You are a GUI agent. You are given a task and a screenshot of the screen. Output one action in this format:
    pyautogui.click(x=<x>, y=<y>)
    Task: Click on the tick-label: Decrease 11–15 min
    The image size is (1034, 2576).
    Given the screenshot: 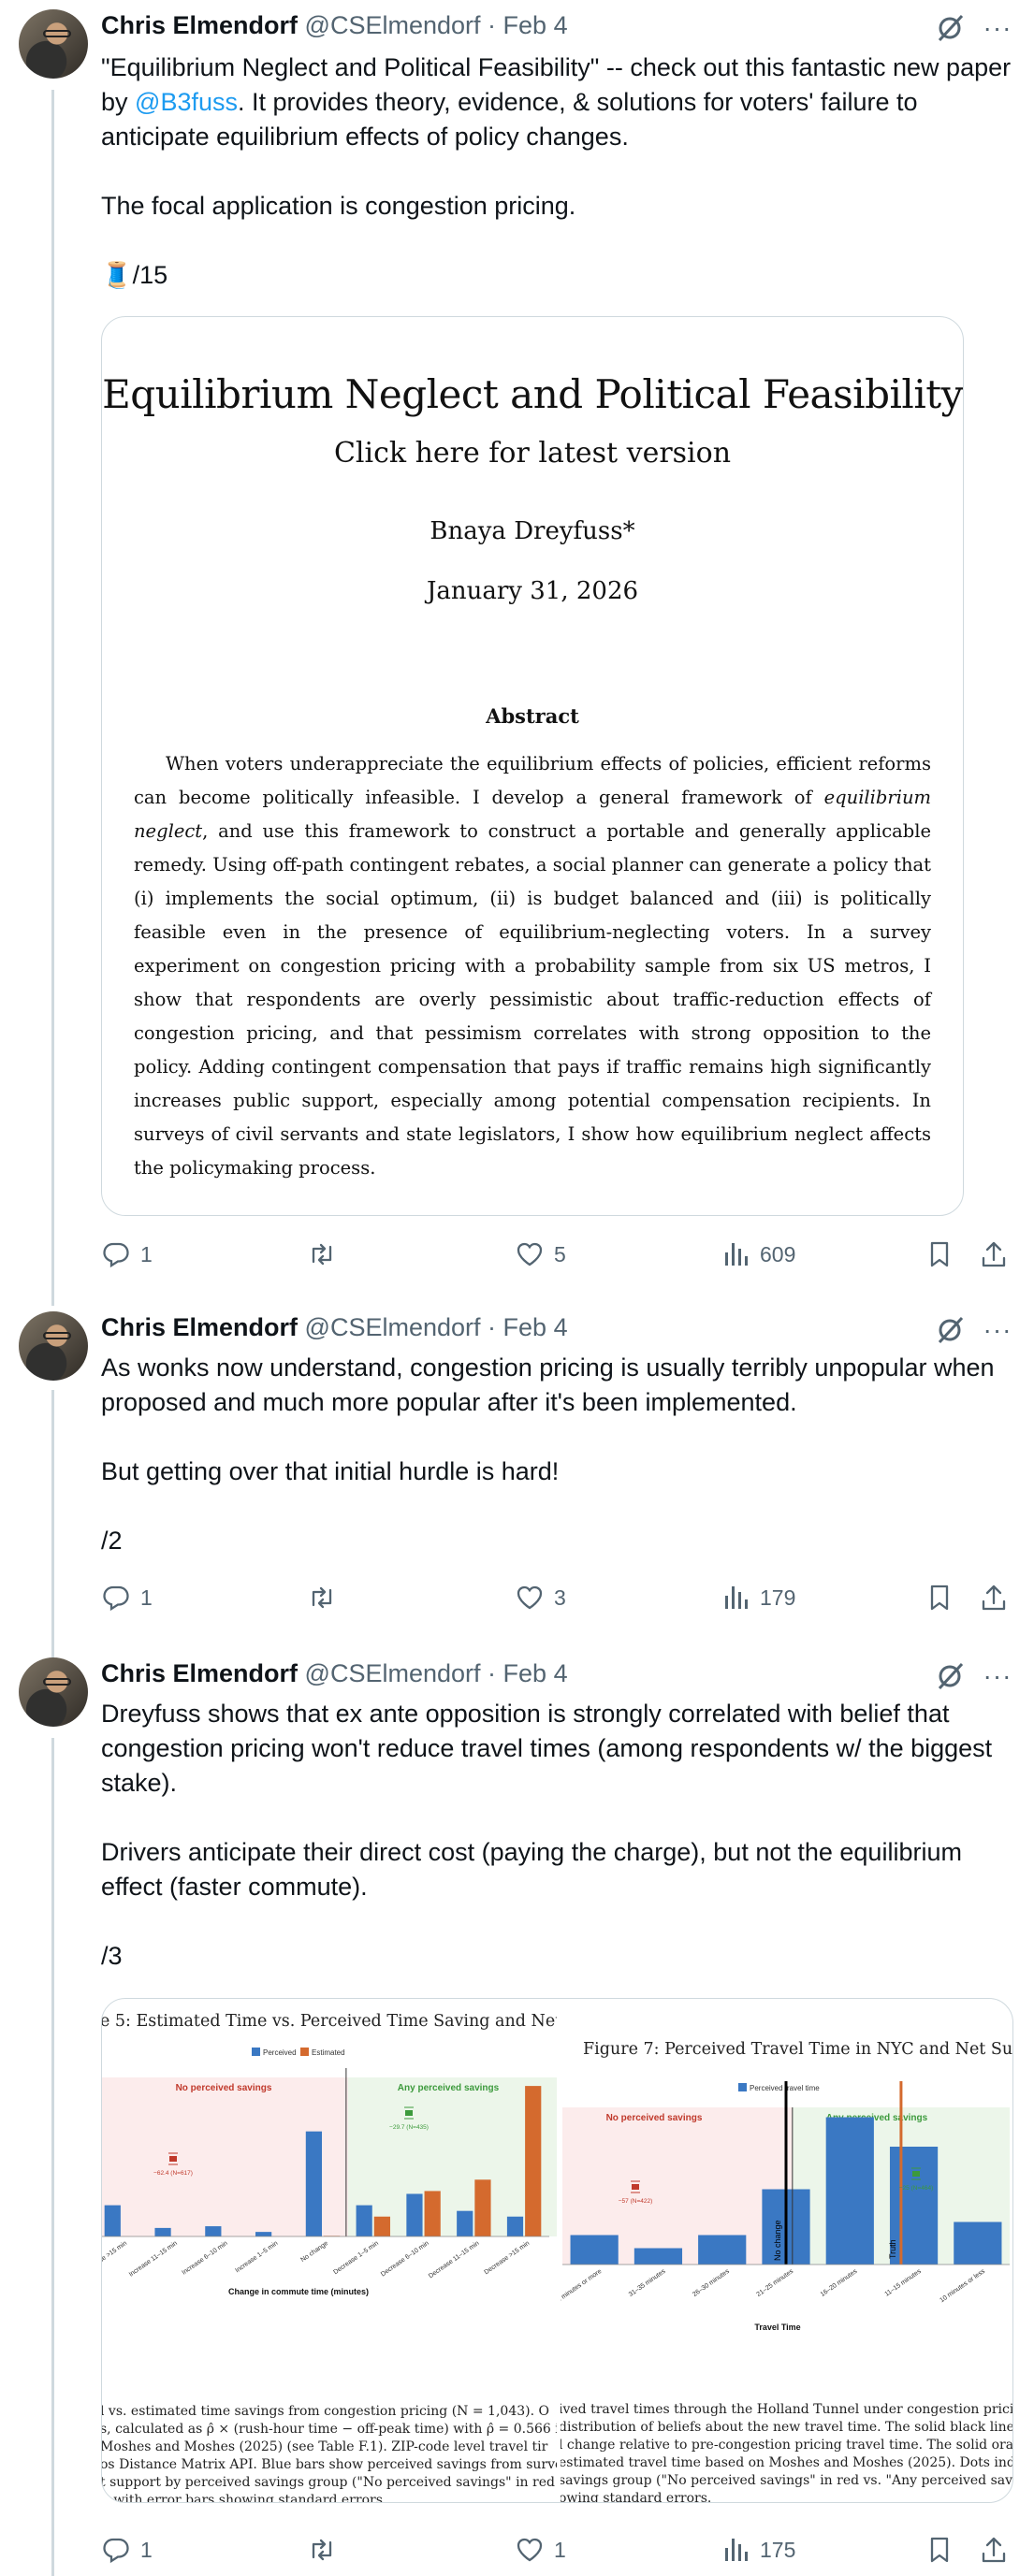 What is the action you would take?
    pyautogui.click(x=454, y=2260)
    